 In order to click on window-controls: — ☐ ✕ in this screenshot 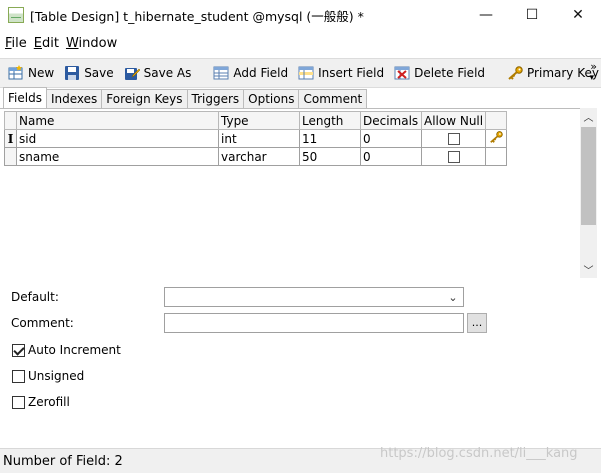, I will do `click(532, 15)`.